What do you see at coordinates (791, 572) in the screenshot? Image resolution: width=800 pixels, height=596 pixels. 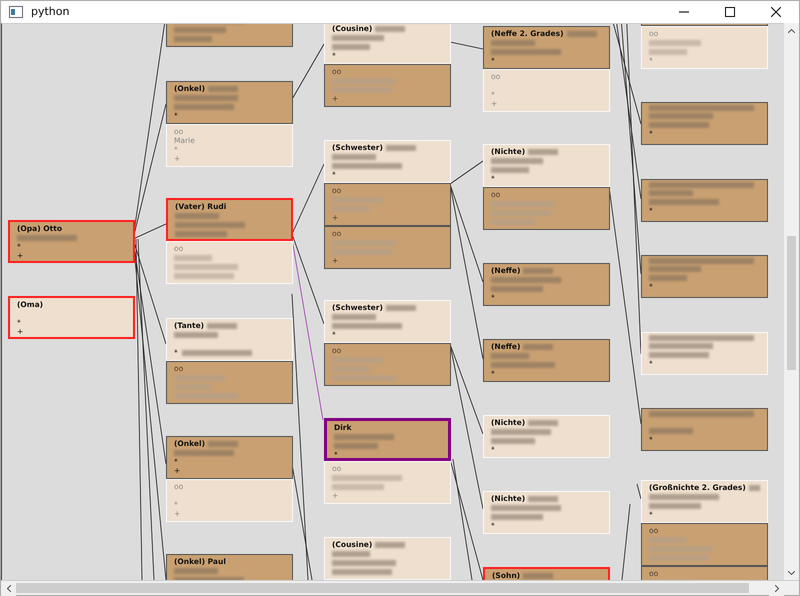 I see `chevron-down-icon` at bounding box center [791, 572].